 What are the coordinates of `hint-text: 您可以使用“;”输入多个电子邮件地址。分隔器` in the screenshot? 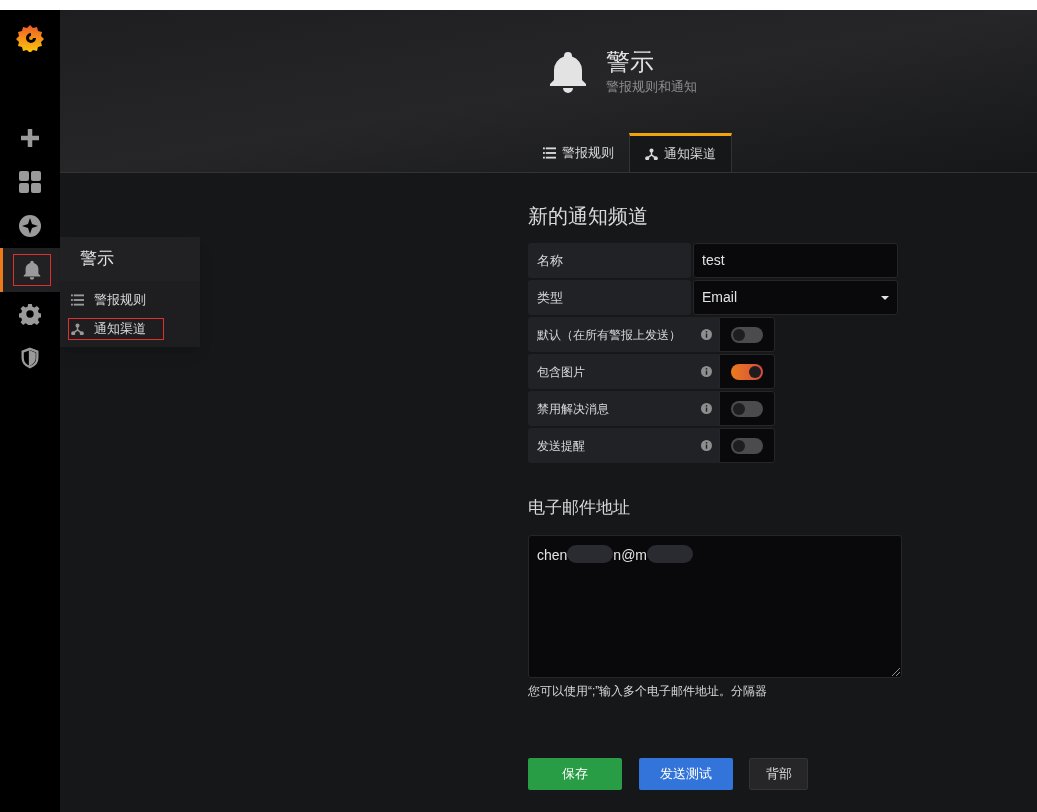 It's located at (648, 691).